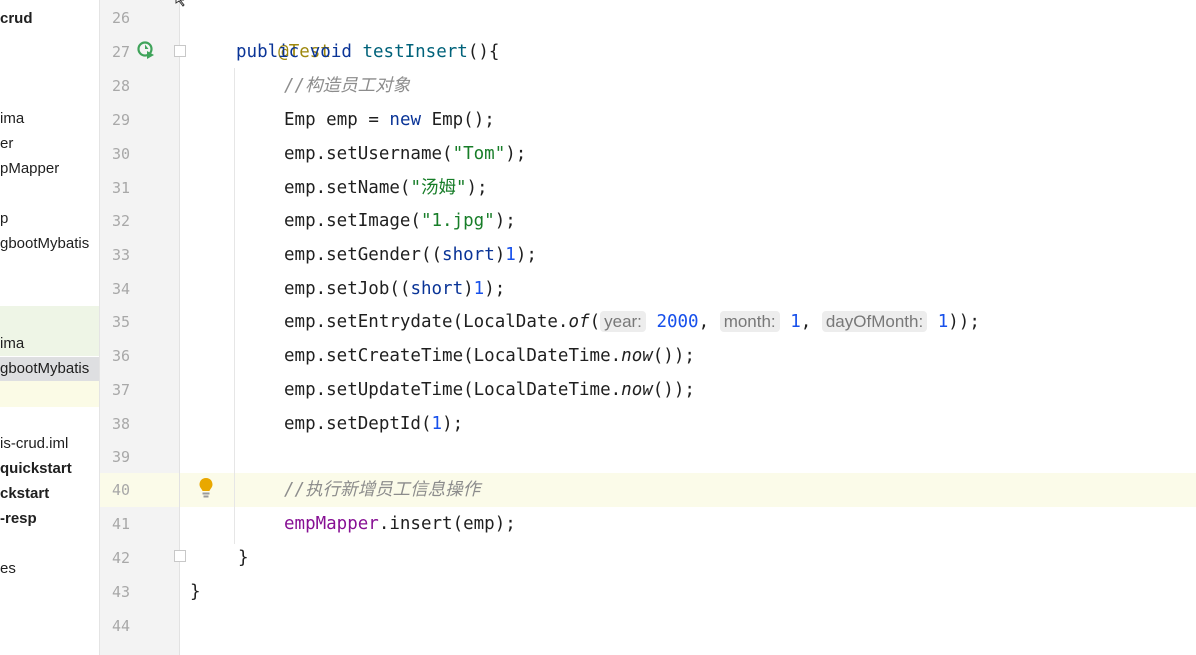 The image size is (1196, 655). Describe the element at coordinates (468, 255) in the screenshot. I see `keyword-token: short` at that location.